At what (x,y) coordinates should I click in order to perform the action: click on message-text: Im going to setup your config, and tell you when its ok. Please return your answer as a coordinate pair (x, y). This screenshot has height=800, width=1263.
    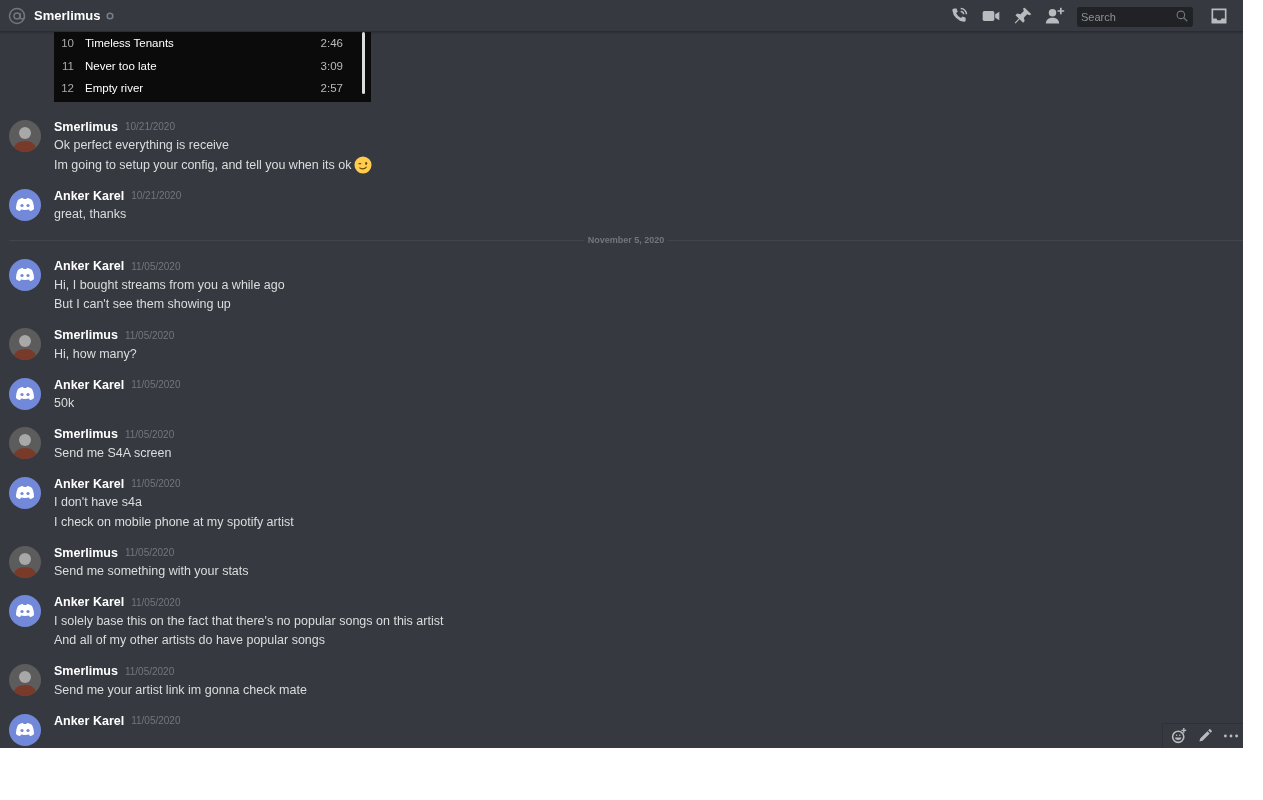
    Looking at the image, I should click on (203, 164).